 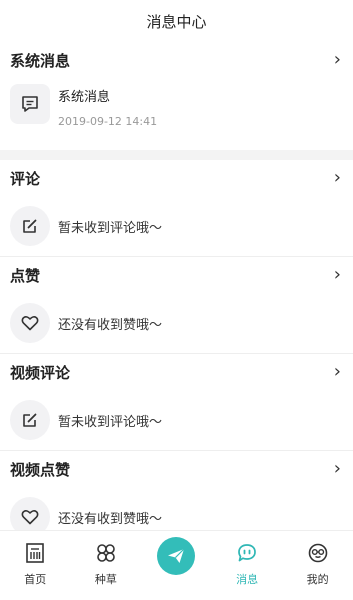 What do you see at coordinates (35, 553) in the screenshot?
I see `home-icon` at bounding box center [35, 553].